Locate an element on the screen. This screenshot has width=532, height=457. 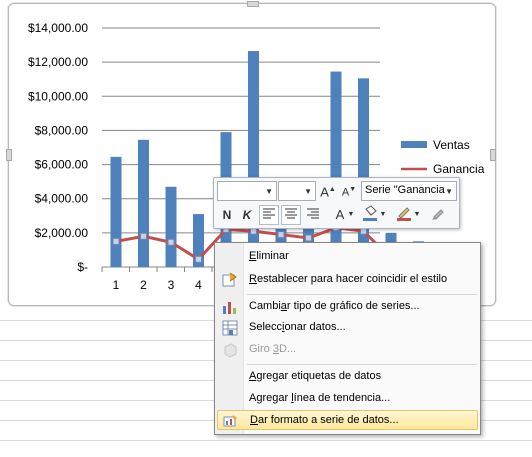
legend: Ventas Ganancia is located at coordinates (443, 157).